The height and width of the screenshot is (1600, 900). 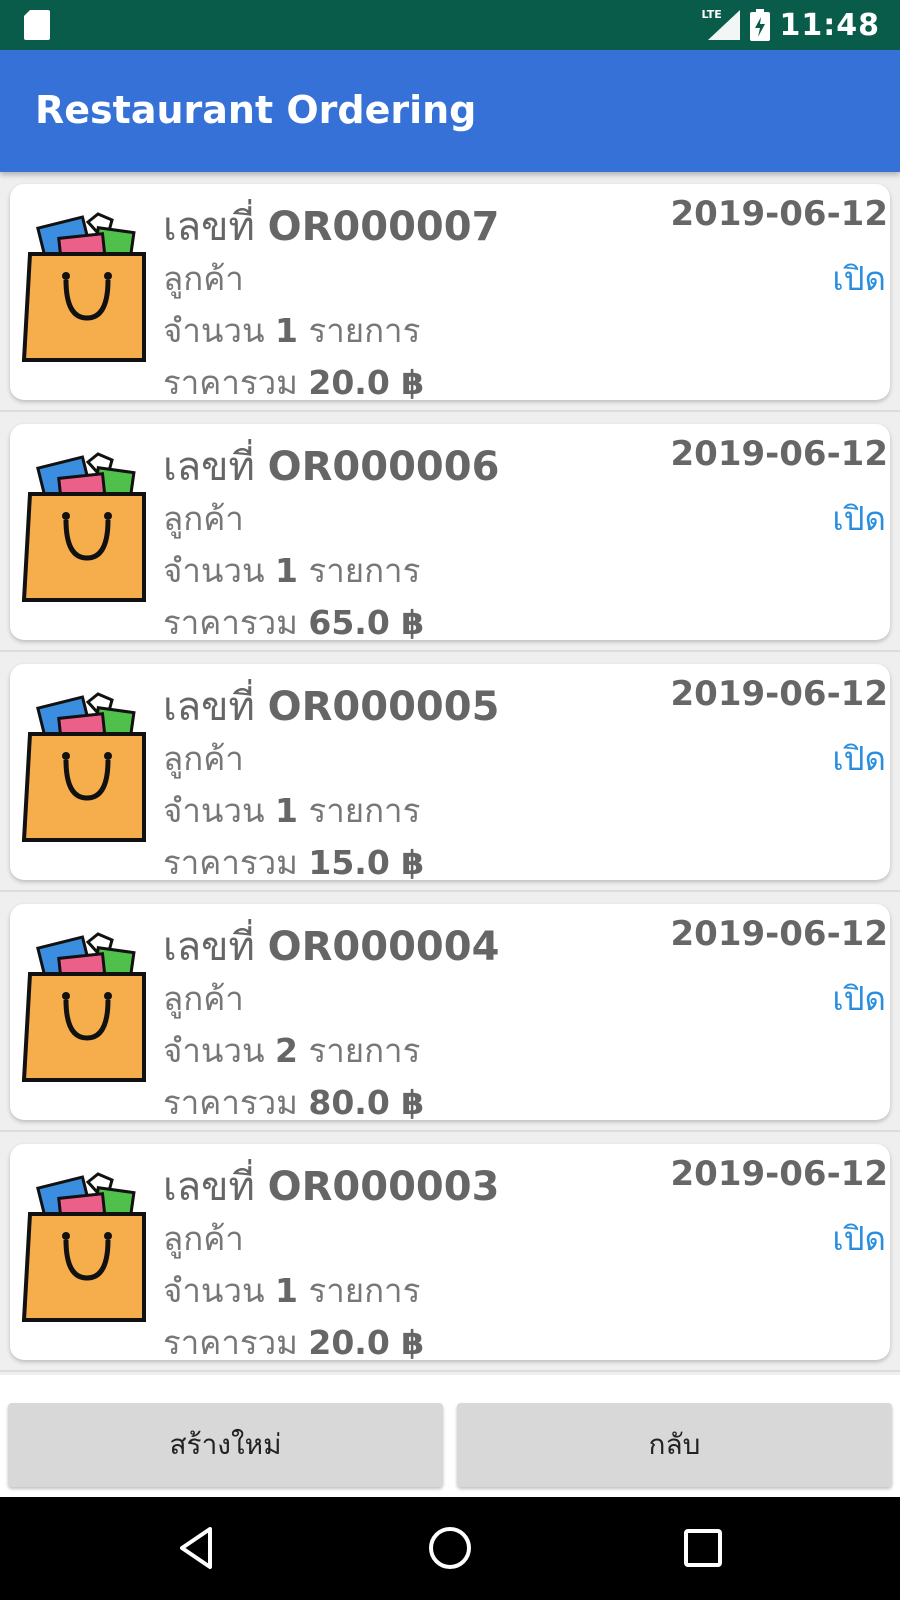 I want to click on app-bar: Restaurant Ordering, so click(x=450, y=111).